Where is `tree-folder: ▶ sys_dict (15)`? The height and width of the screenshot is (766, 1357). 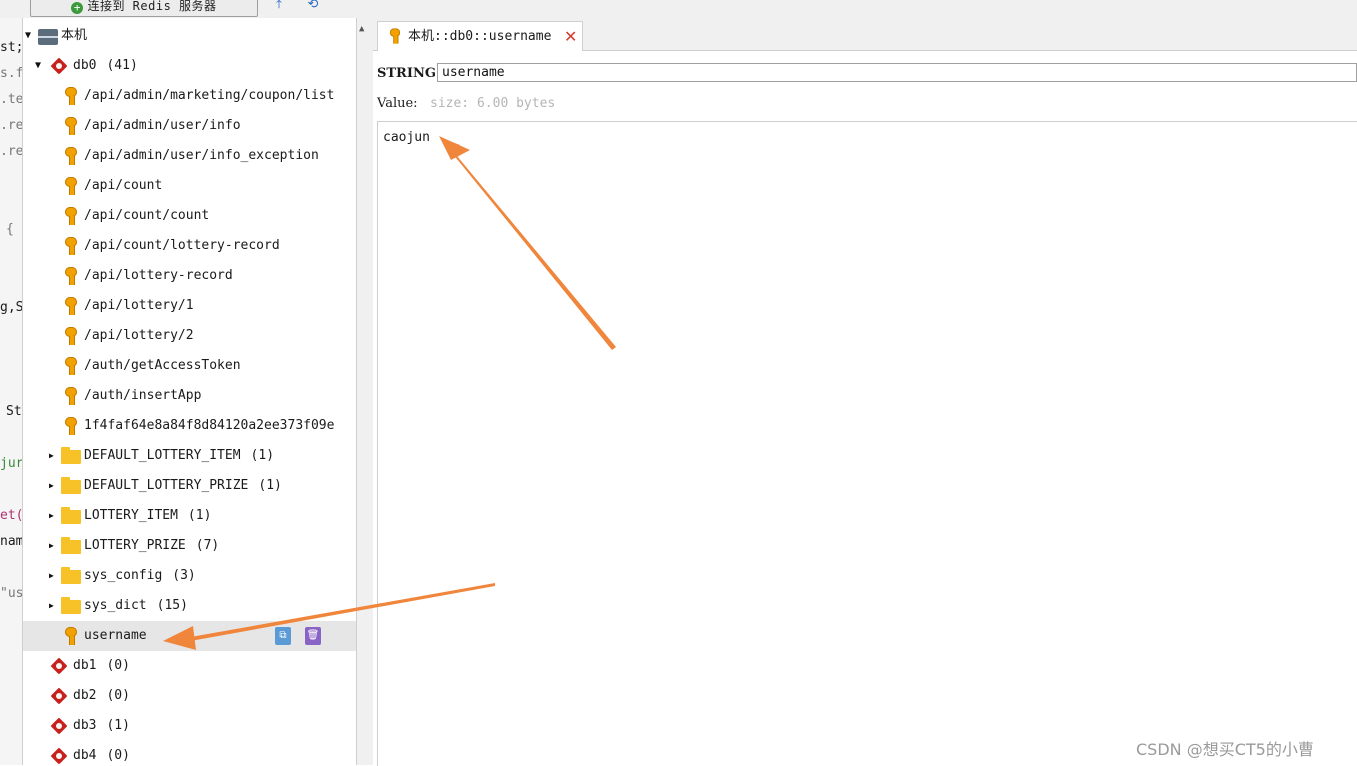
tree-folder: ▶ sys_dict (15) is located at coordinates (189, 606).